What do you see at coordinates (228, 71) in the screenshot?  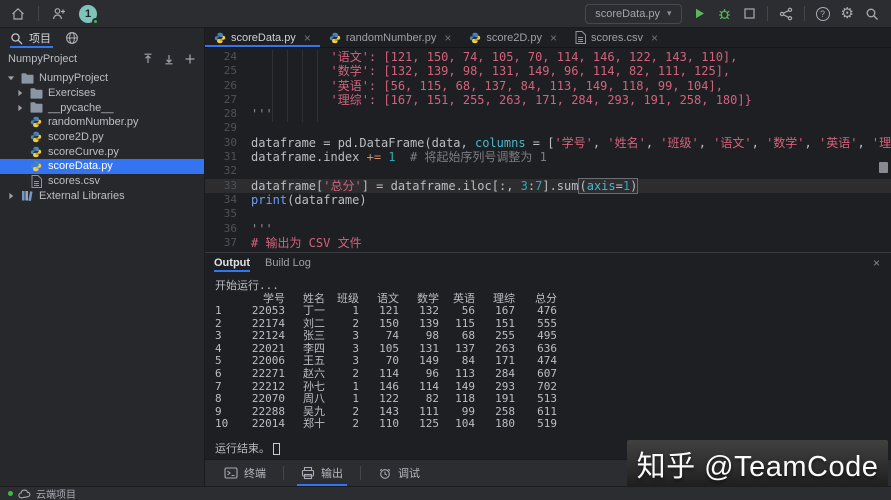 I see `line-number: 25` at bounding box center [228, 71].